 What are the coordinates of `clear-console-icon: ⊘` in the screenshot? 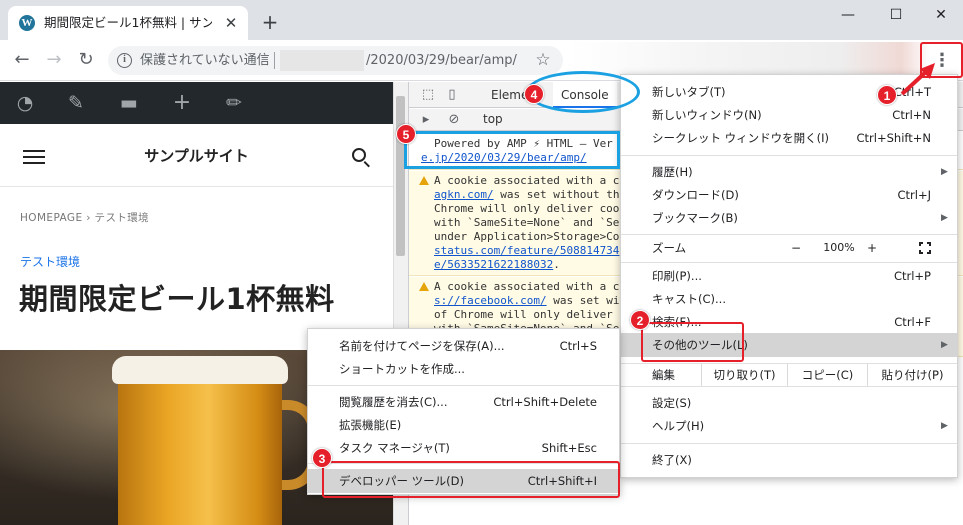 It's located at (454, 120).